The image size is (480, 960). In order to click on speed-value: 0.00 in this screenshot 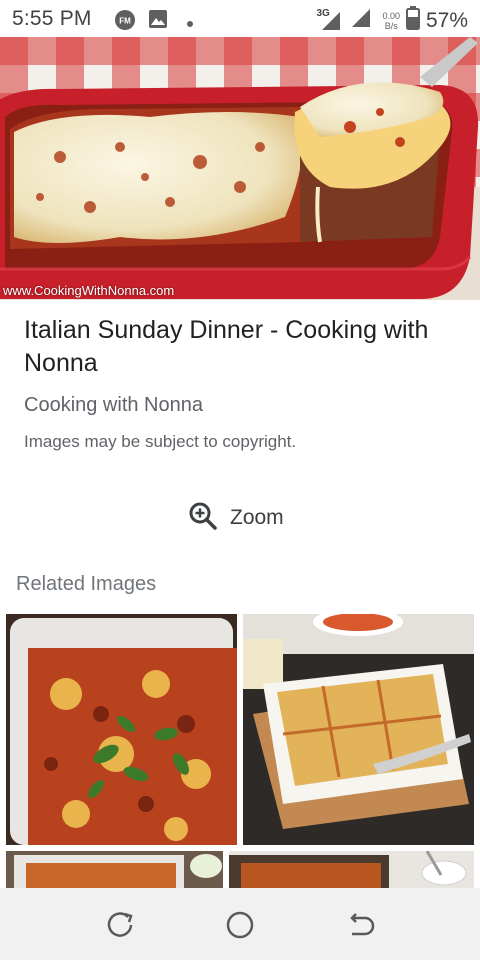, I will do `click(391, 15)`.